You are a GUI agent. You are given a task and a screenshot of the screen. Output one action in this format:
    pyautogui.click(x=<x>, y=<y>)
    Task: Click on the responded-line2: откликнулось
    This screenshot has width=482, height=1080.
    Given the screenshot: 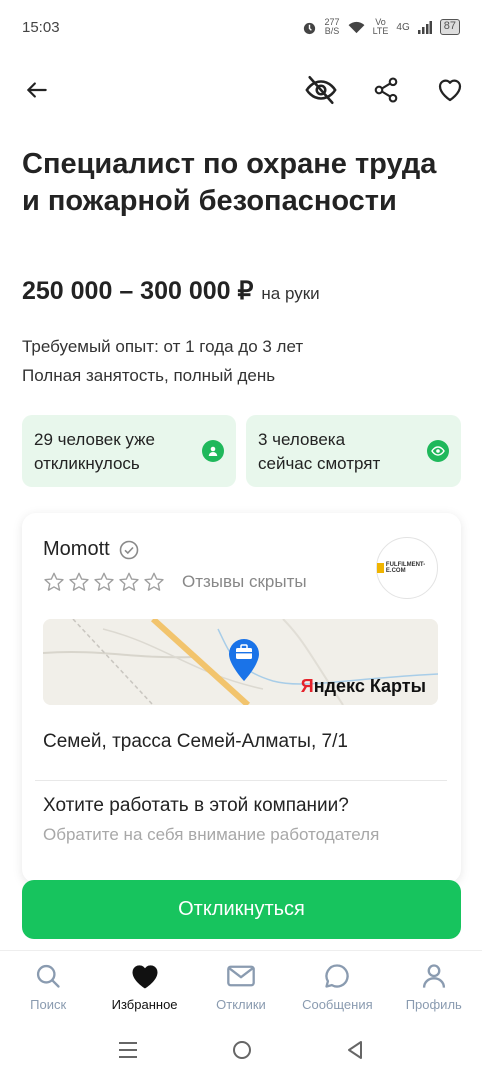 What is the action you would take?
    pyautogui.click(x=87, y=463)
    